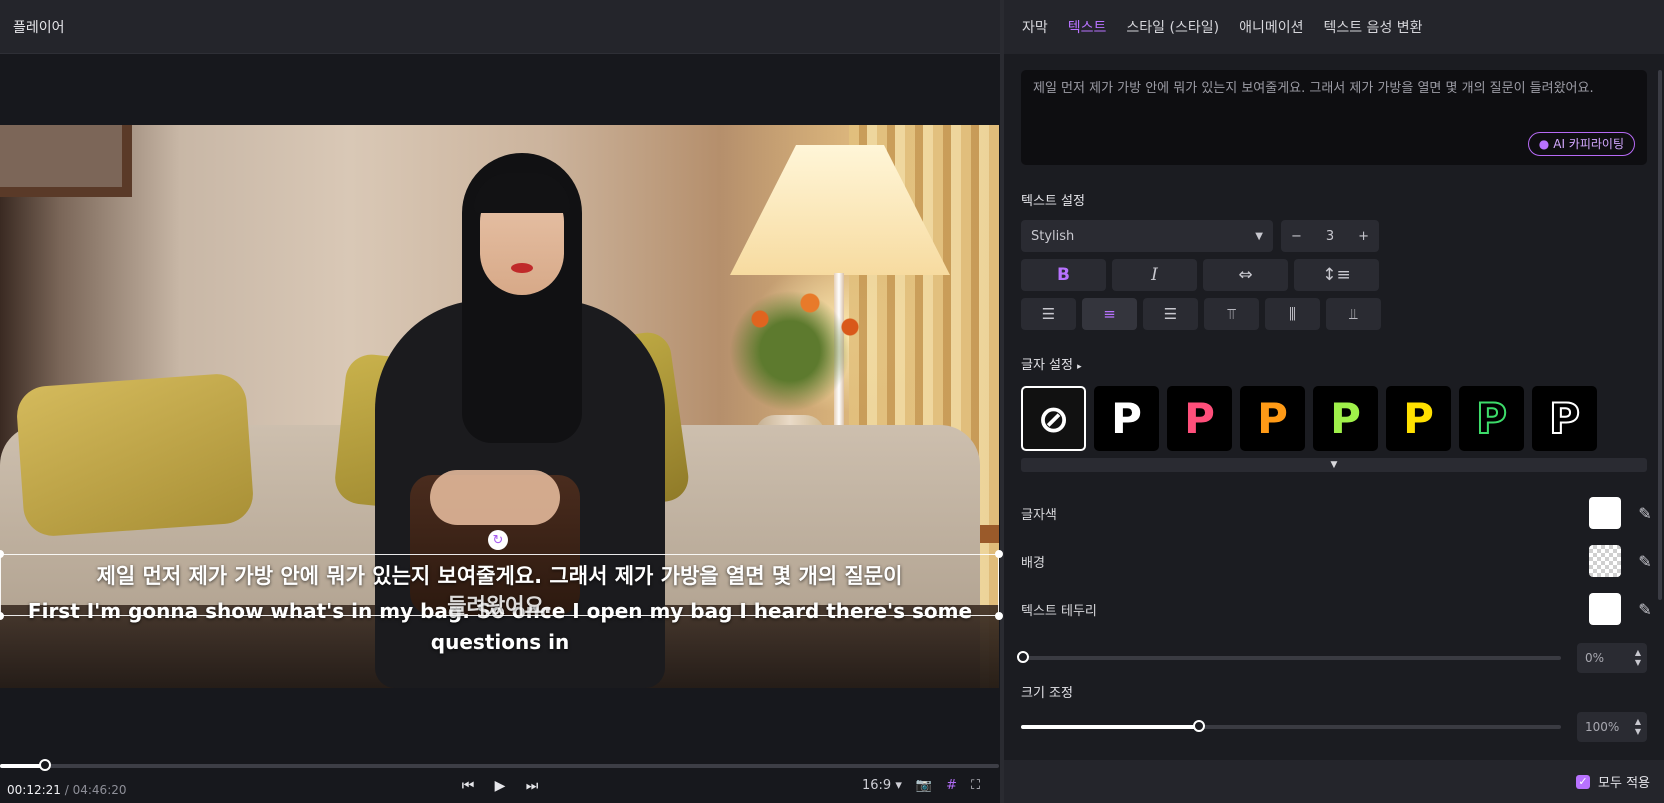 The image size is (1664, 803). What do you see at coordinates (501, 585) in the screenshot?
I see `subtitle-selection-box` at bounding box center [501, 585].